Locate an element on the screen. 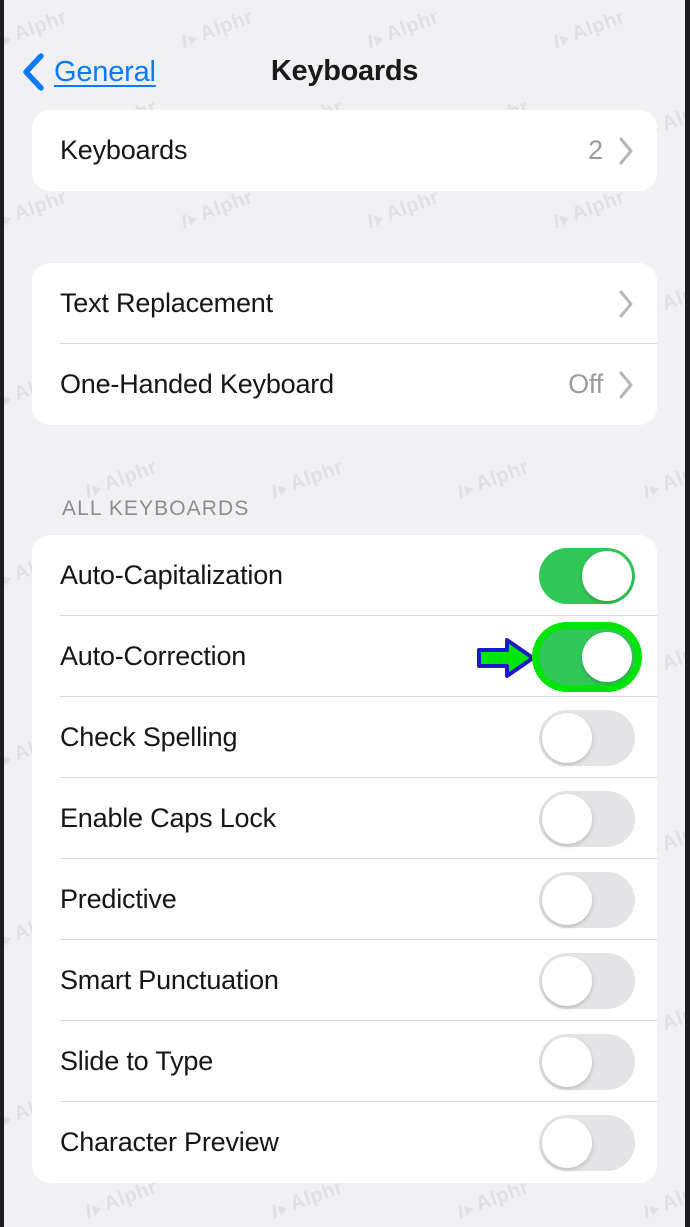  row-label: Text Replacement is located at coordinates (166, 303).